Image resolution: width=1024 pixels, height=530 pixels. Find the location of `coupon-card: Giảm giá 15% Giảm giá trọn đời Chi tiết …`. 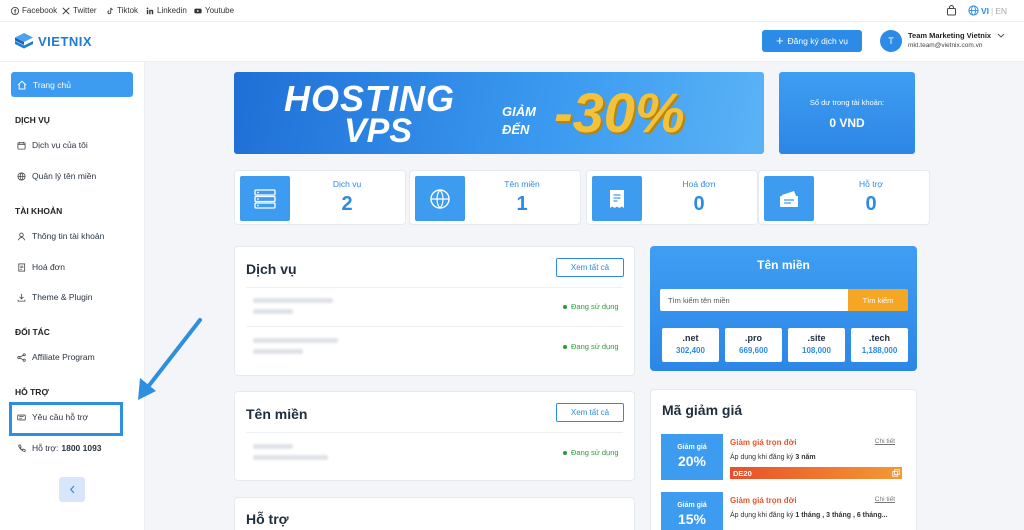

coupon-card: Giảm giá 15% Giảm giá trọn đời Chi tiết … is located at coordinates (784, 511).